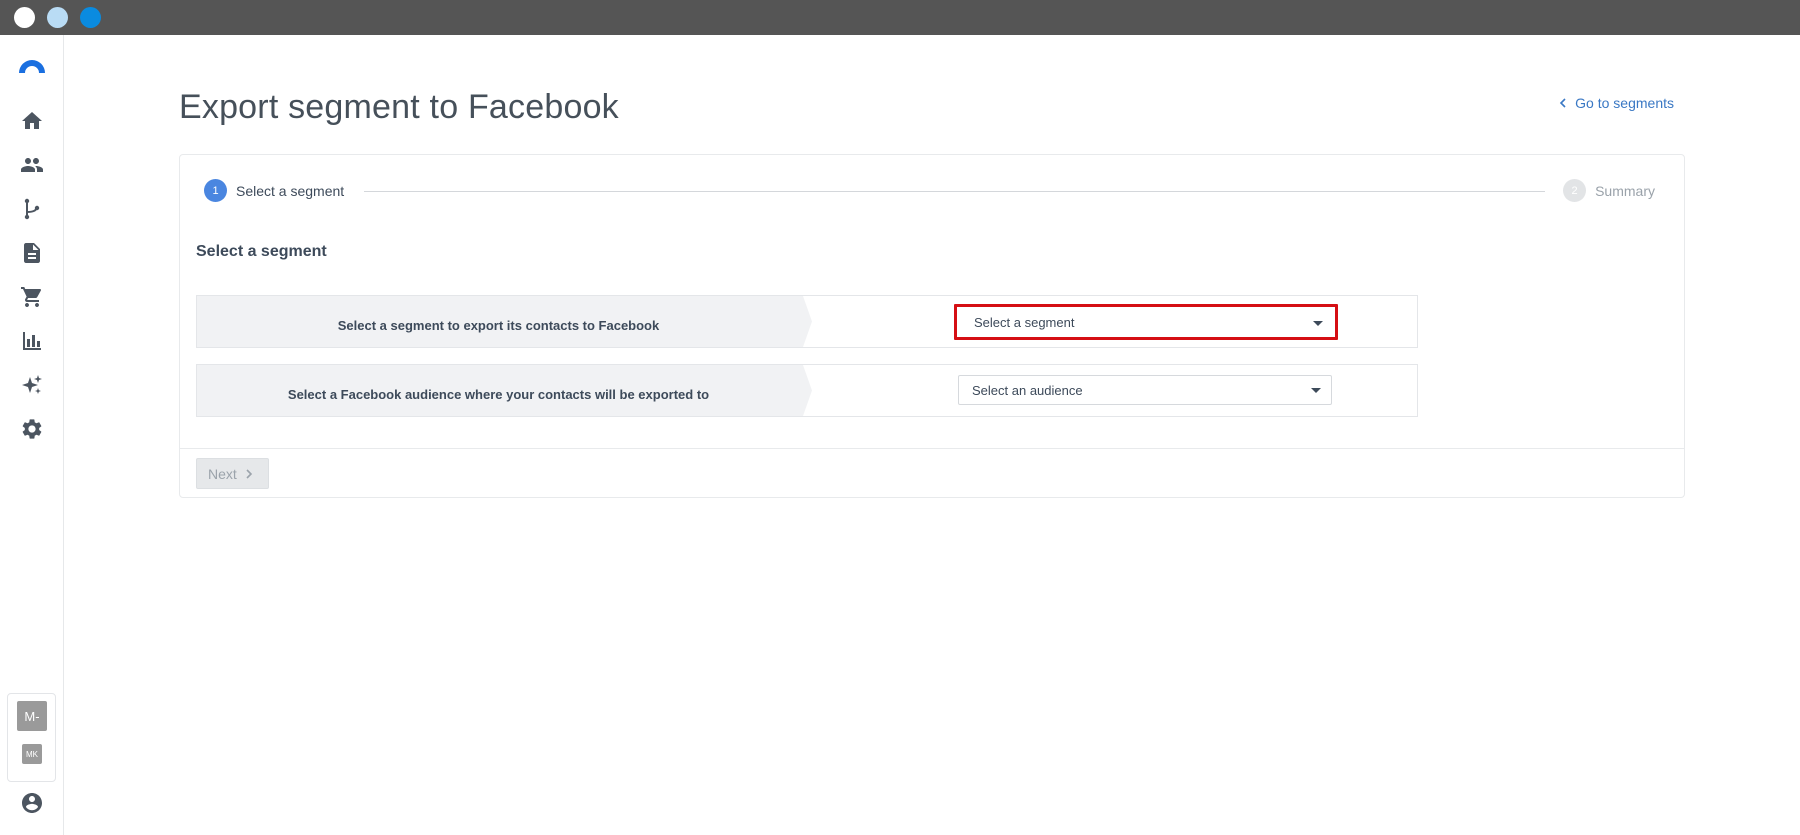 The image size is (1800, 835). What do you see at coordinates (57, 17) in the screenshot?
I see `window-minimize-button` at bounding box center [57, 17].